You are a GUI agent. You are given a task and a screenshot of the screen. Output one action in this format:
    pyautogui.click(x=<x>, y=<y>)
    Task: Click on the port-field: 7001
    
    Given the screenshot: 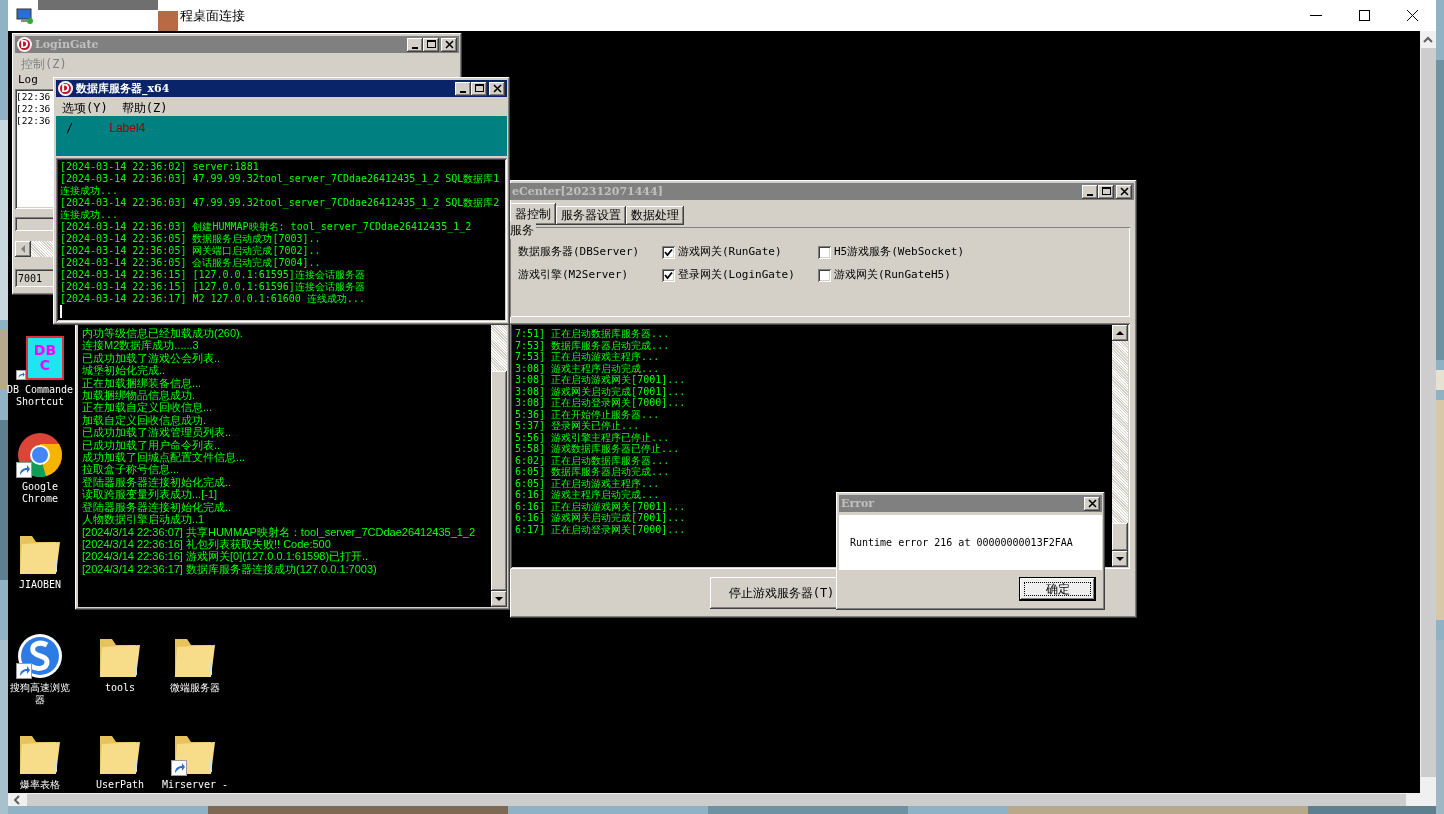 What is the action you would take?
    pyautogui.click(x=35, y=278)
    